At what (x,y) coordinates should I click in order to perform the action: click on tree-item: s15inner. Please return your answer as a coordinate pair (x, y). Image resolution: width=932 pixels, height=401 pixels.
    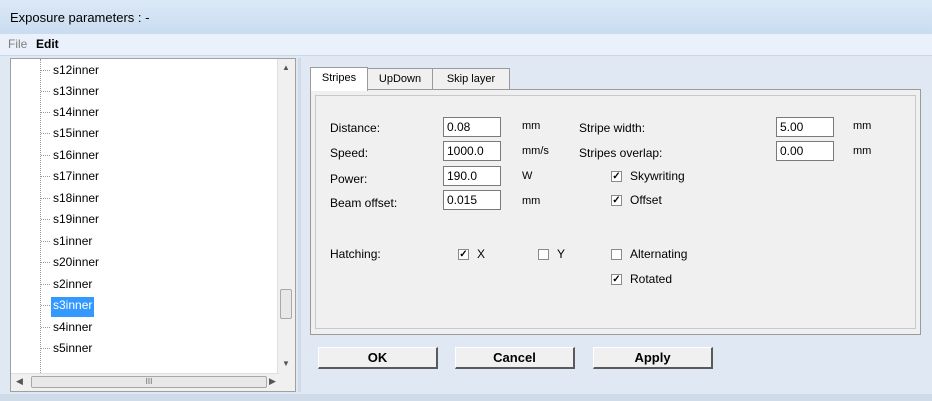
    Looking at the image, I should click on (71, 135).